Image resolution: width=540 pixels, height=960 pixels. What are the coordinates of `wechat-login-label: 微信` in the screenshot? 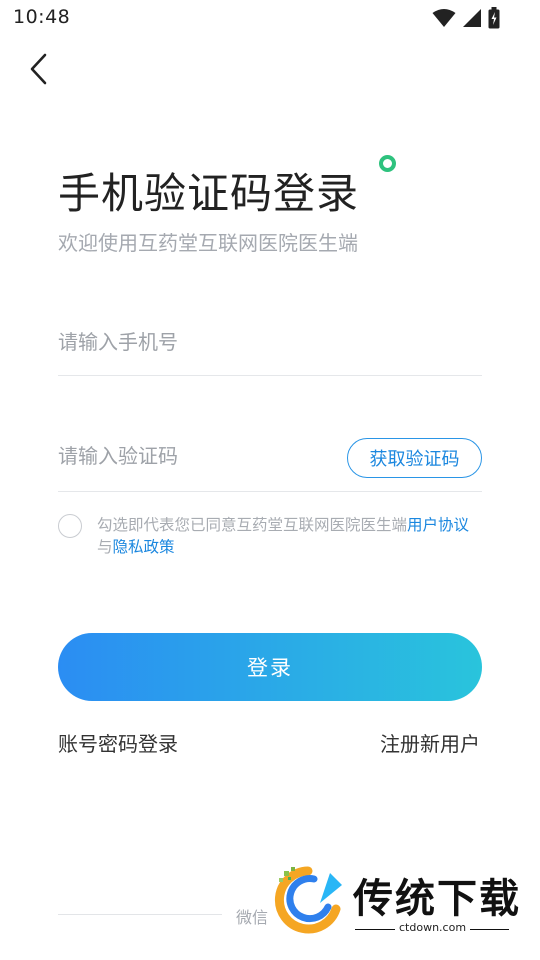 It's located at (252, 916).